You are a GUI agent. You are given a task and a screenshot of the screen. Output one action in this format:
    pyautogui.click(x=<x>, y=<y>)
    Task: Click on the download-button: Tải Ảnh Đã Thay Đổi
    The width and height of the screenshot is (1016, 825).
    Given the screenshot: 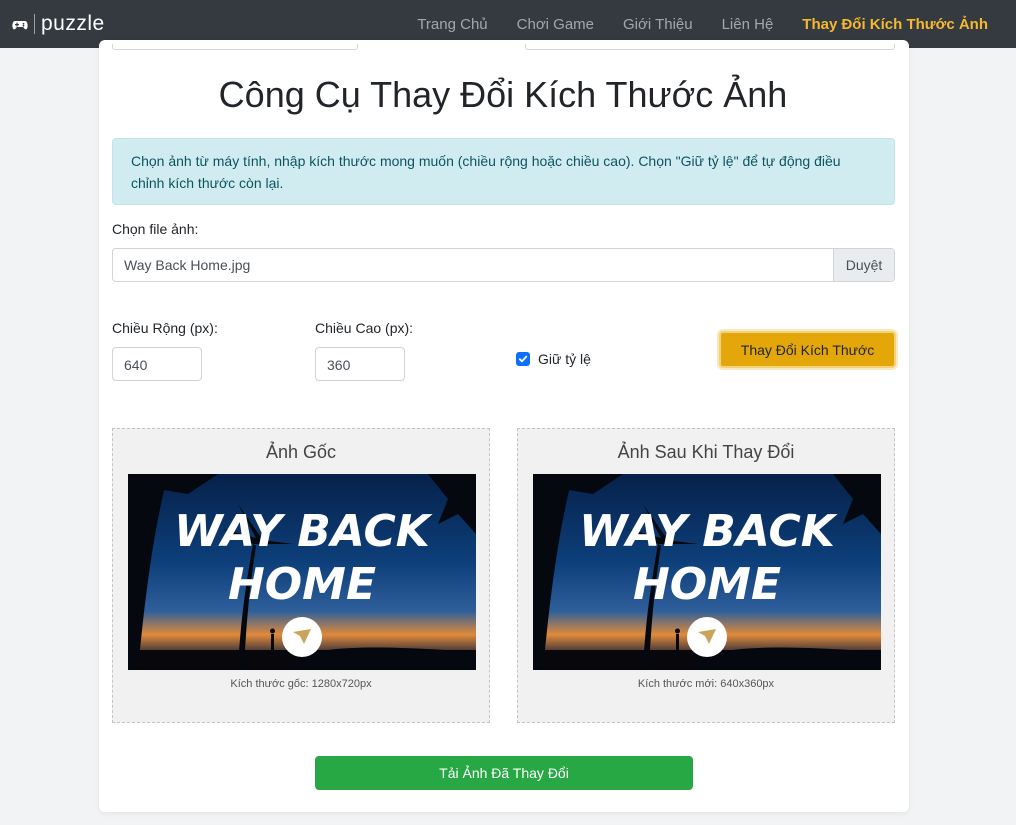 What is the action you would take?
    pyautogui.click(x=504, y=773)
    